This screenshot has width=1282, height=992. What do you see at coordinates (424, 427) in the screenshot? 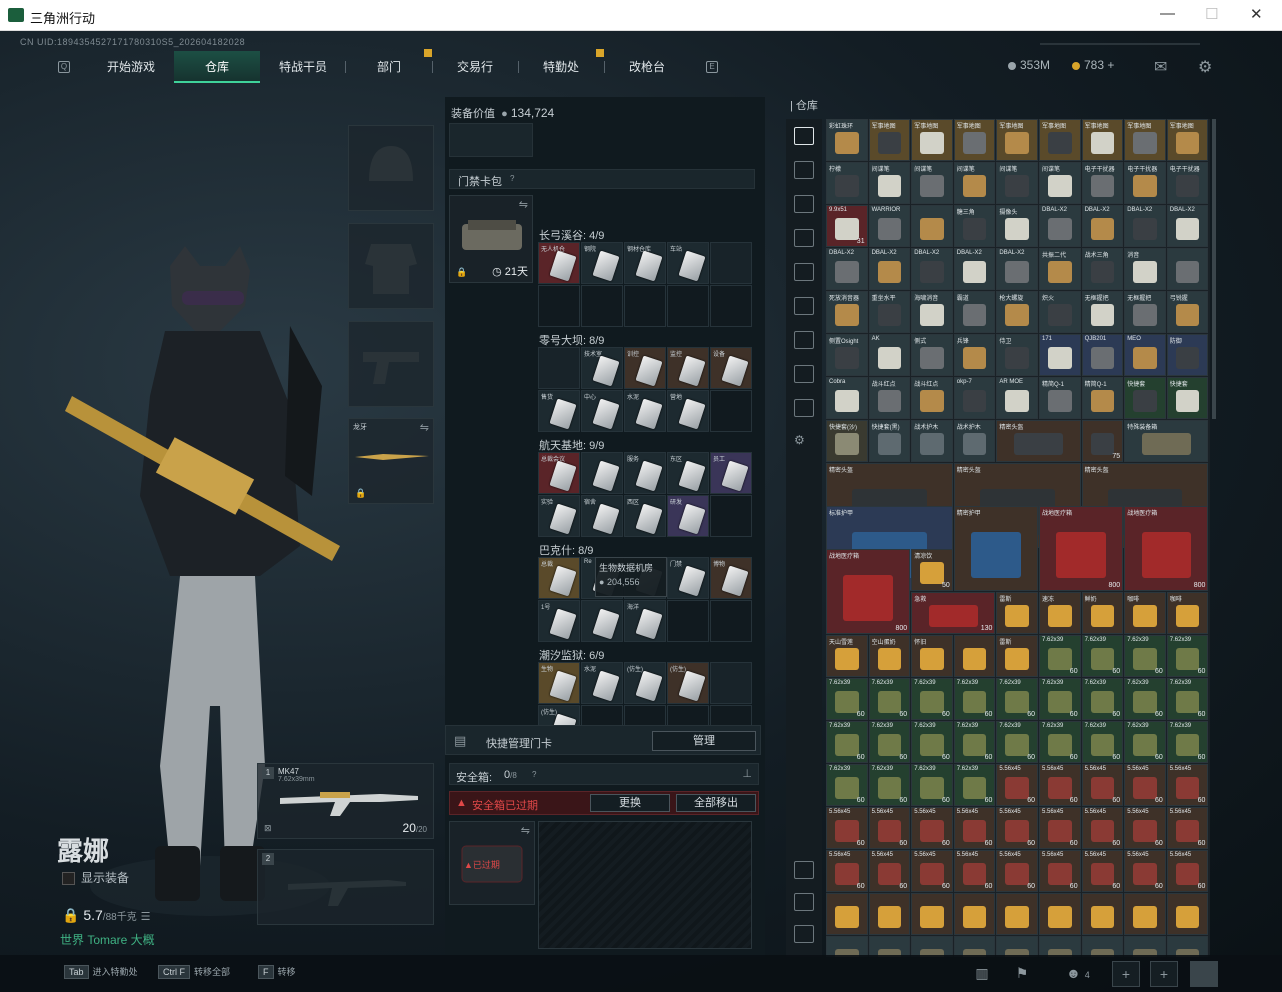
I see `swap-icon: ⇋` at bounding box center [424, 427].